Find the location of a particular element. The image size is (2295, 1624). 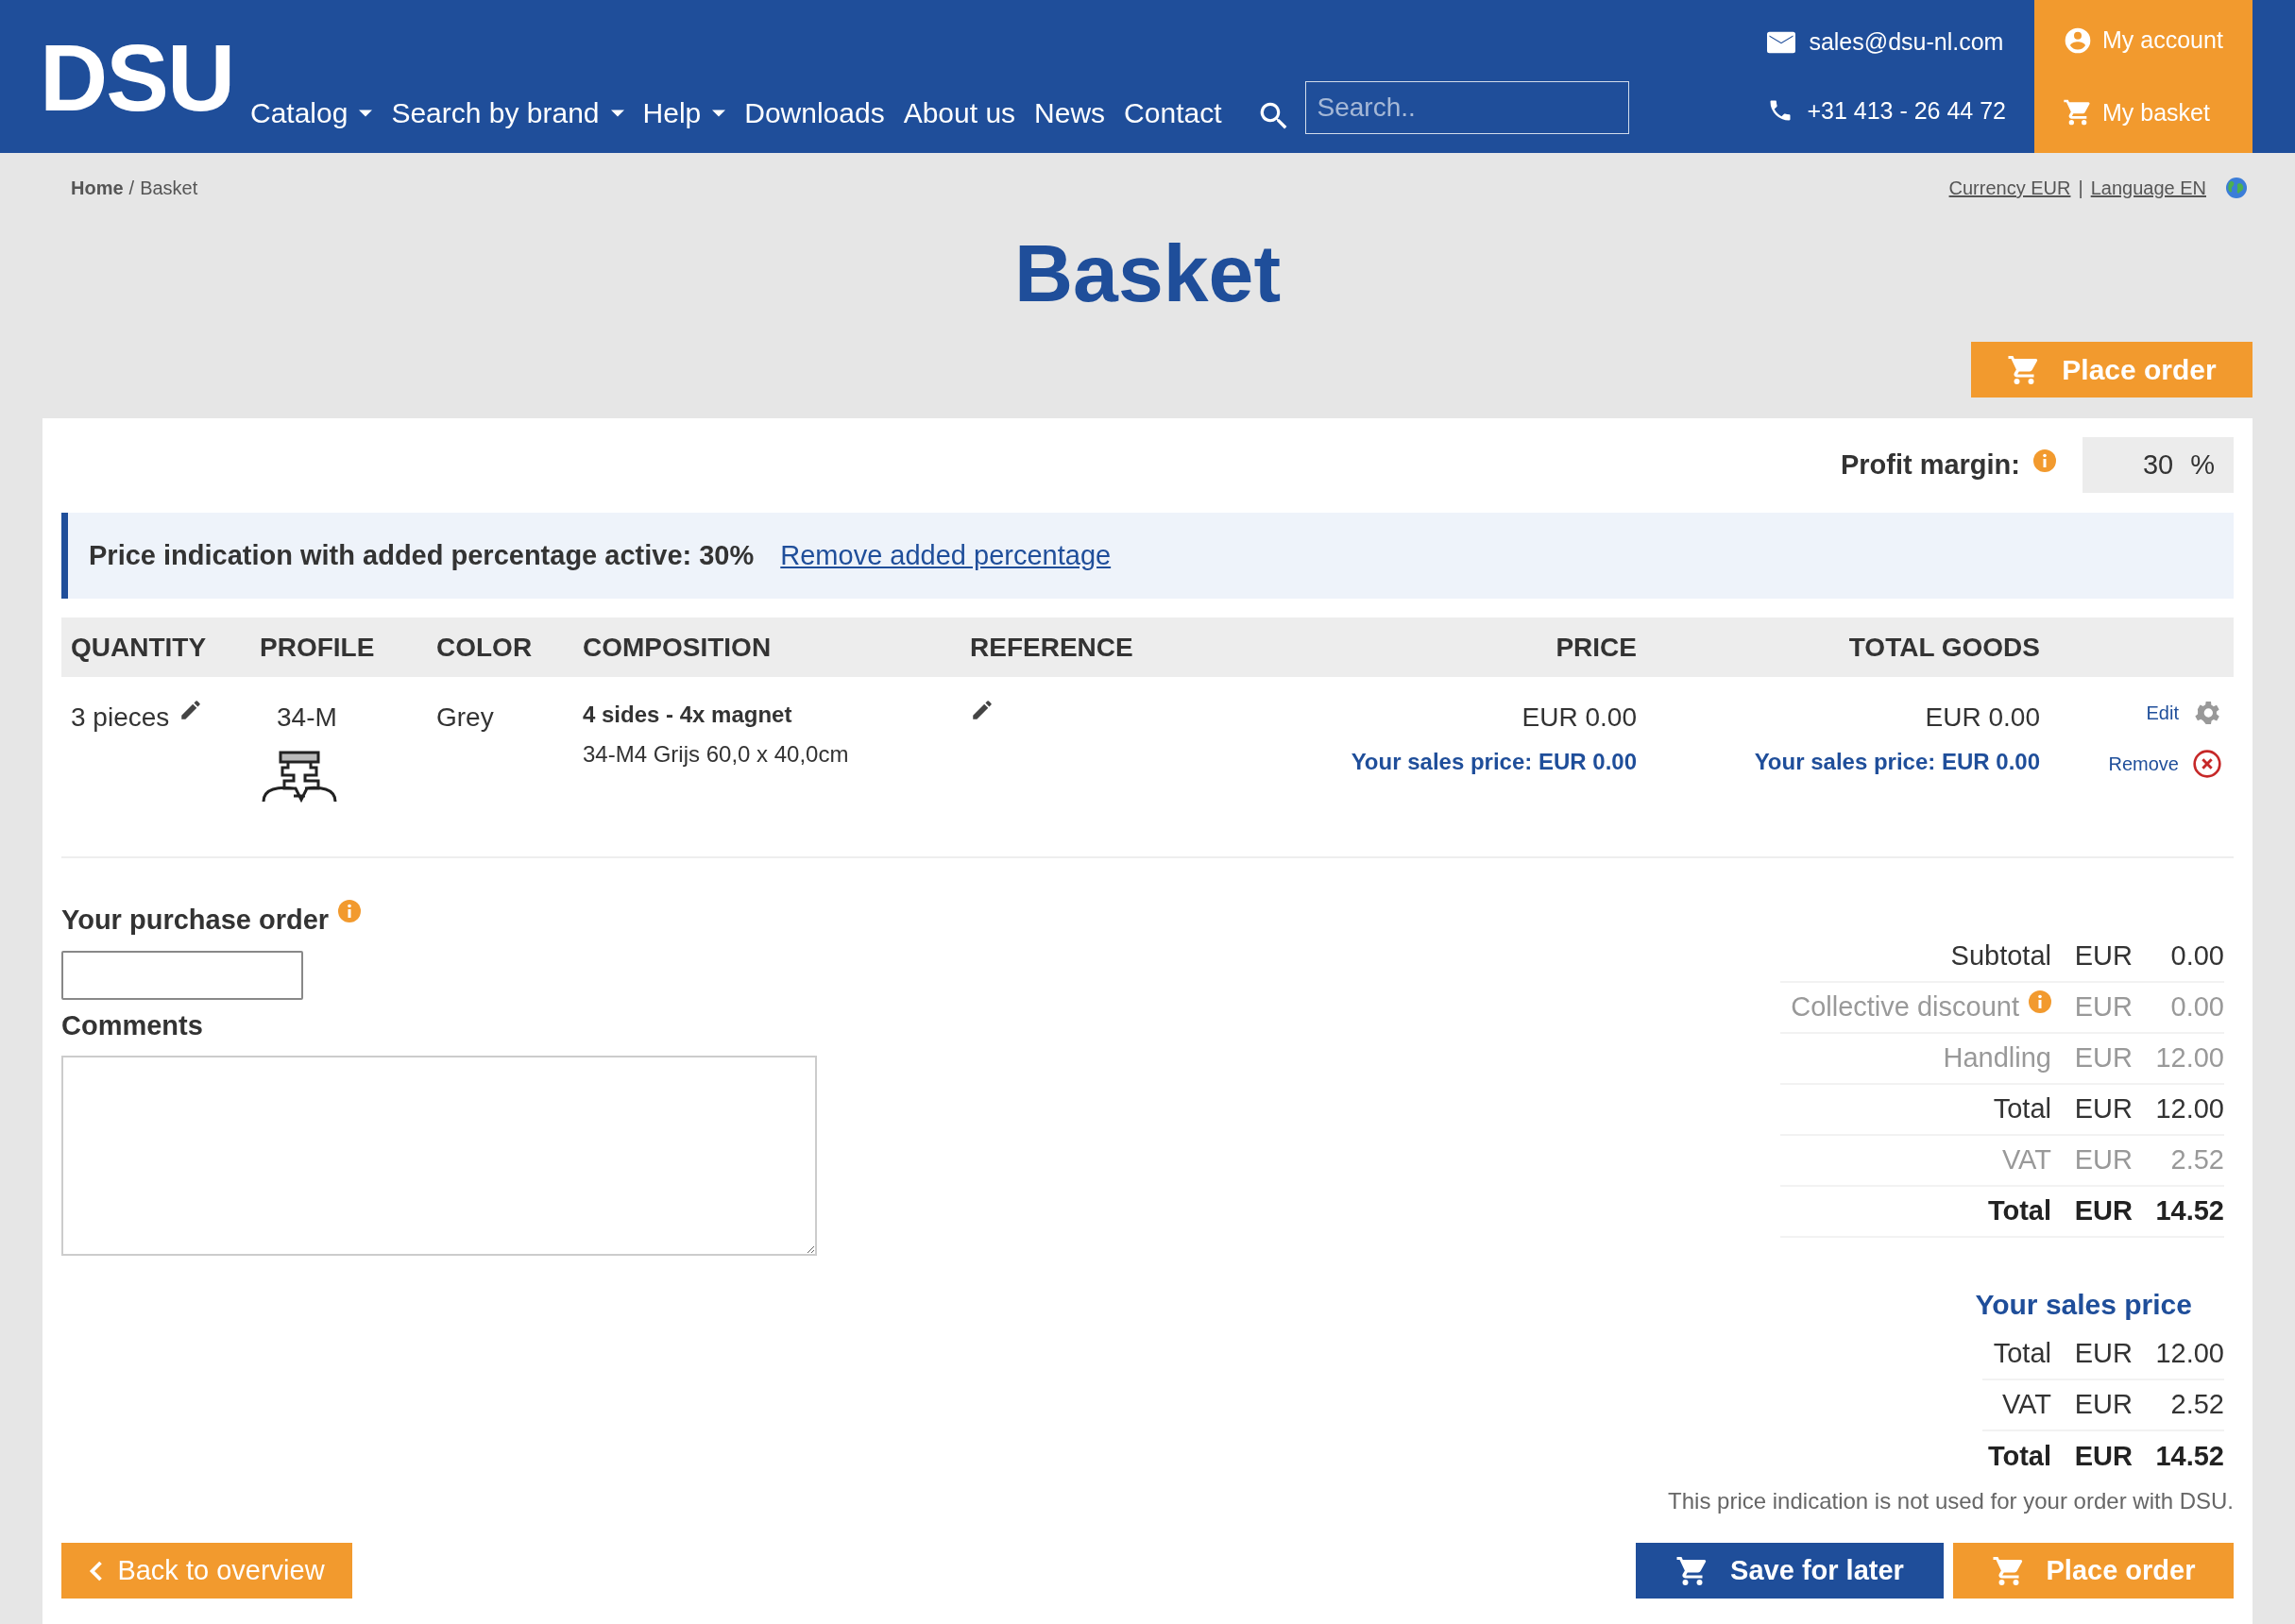

total-goods-cell-text: EUR 0.00 is located at coordinates (1982, 718).